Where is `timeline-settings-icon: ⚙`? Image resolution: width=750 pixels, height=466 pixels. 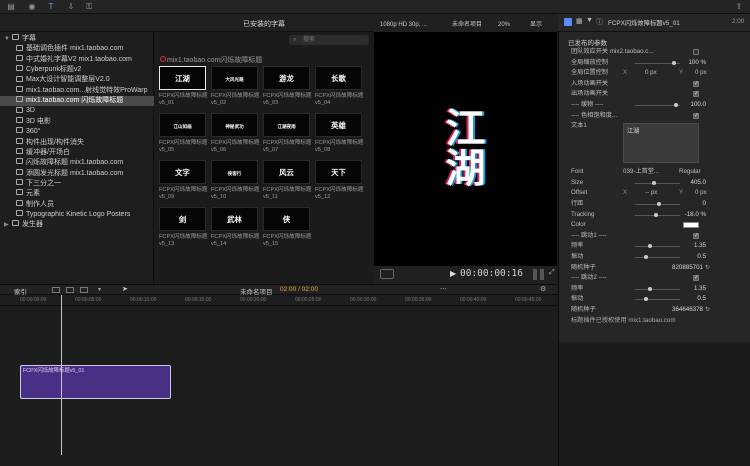 timeline-settings-icon: ⚙ is located at coordinates (543, 289).